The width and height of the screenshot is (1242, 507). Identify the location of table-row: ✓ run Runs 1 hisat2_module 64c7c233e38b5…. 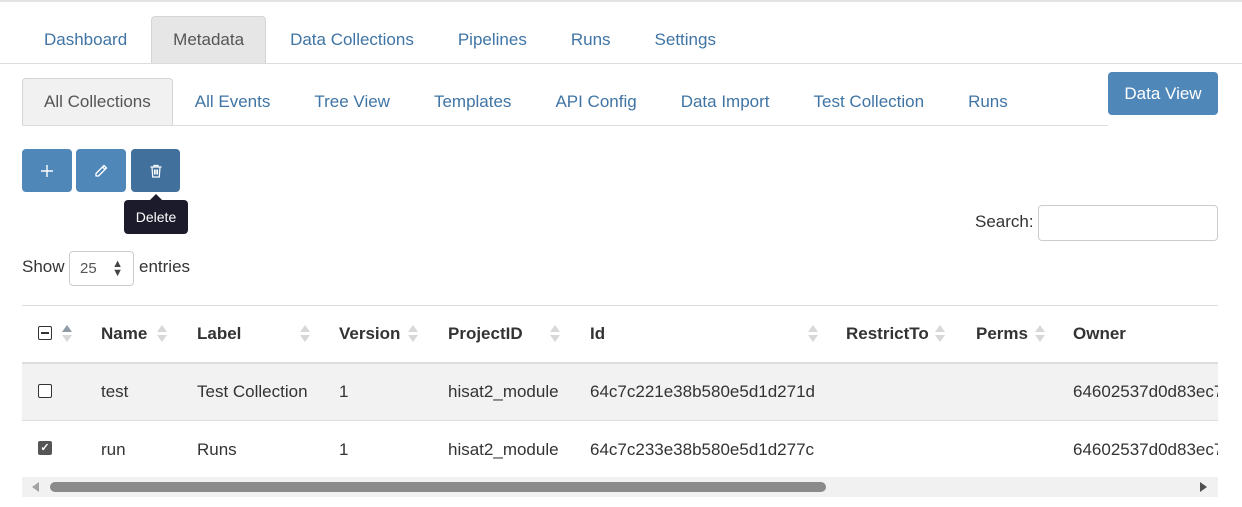
(620, 449).